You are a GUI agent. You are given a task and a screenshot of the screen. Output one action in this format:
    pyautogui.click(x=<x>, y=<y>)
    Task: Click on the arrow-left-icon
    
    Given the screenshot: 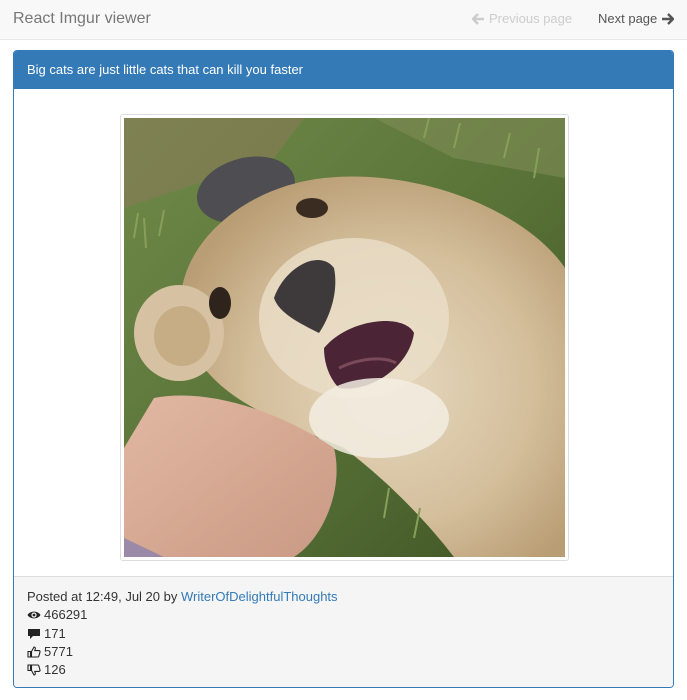 What is the action you would take?
    pyautogui.click(x=478, y=19)
    